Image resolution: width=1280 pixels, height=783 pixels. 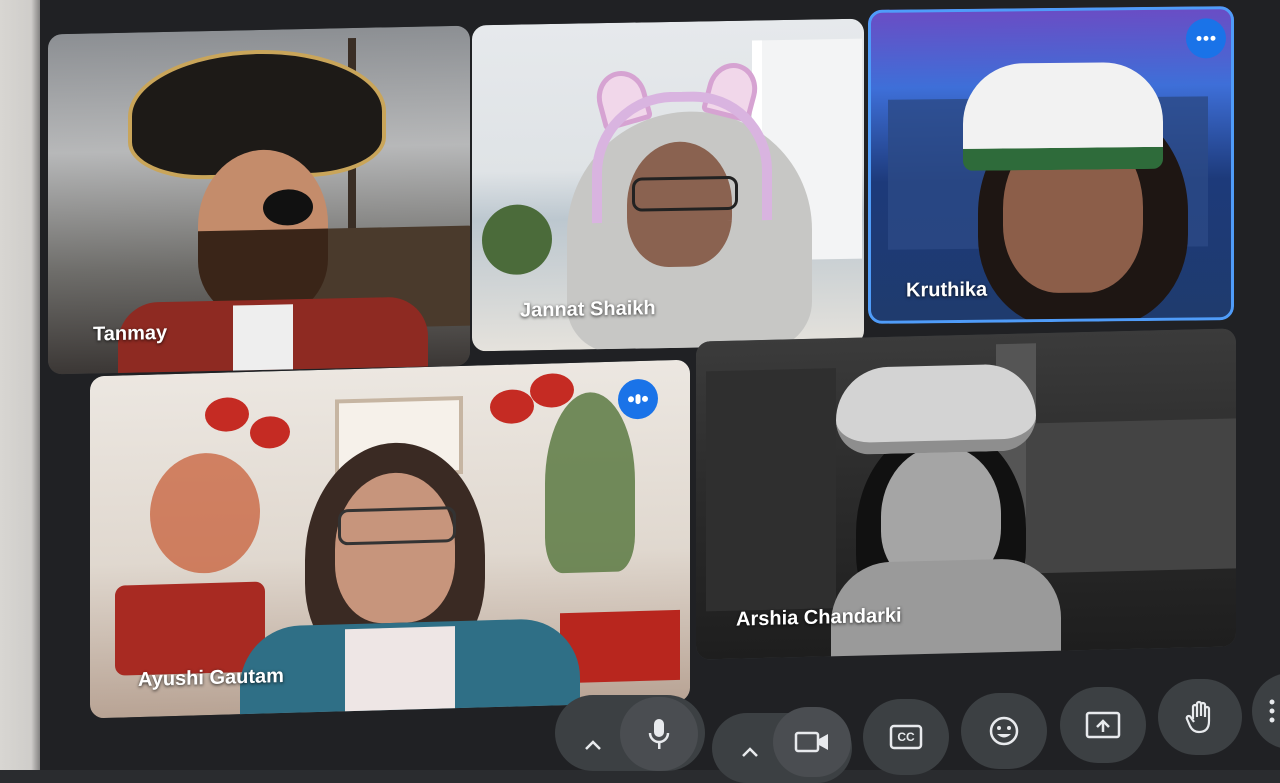 I want to click on participant-tile-tanmay: Tanmay, so click(x=259, y=200).